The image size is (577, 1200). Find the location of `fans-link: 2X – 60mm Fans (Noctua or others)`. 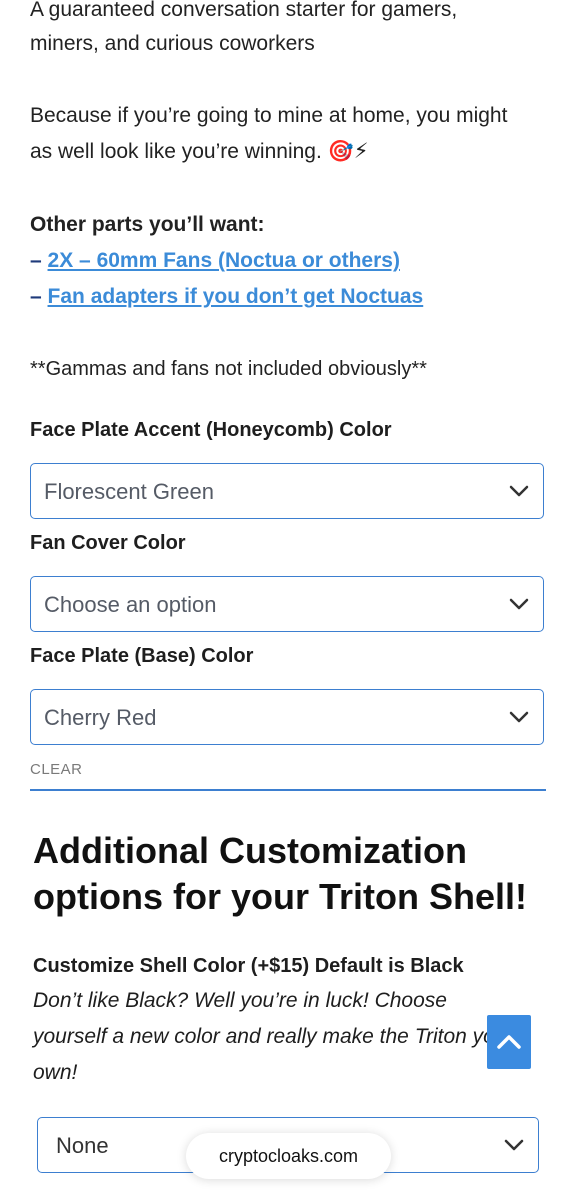

fans-link: 2X – 60mm Fans (Noctua or others) is located at coordinates (224, 260).